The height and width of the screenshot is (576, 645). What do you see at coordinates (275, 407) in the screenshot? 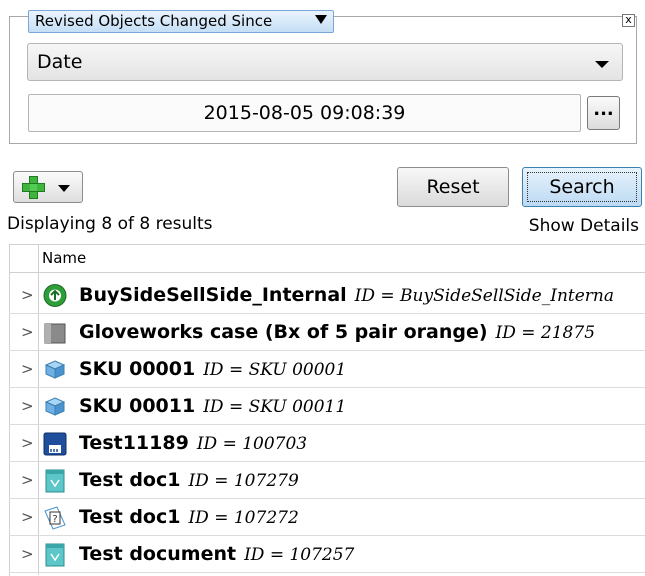
I see `row-id: ID = SKU 00011` at bounding box center [275, 407].